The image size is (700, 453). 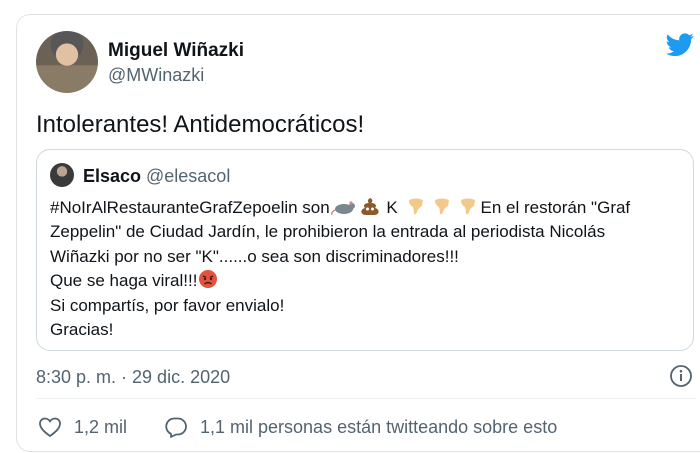 What do you see at coordinates (208, 279) in the screenshot?
I see `angry-face-emoji` at bounding box center [208, 279].